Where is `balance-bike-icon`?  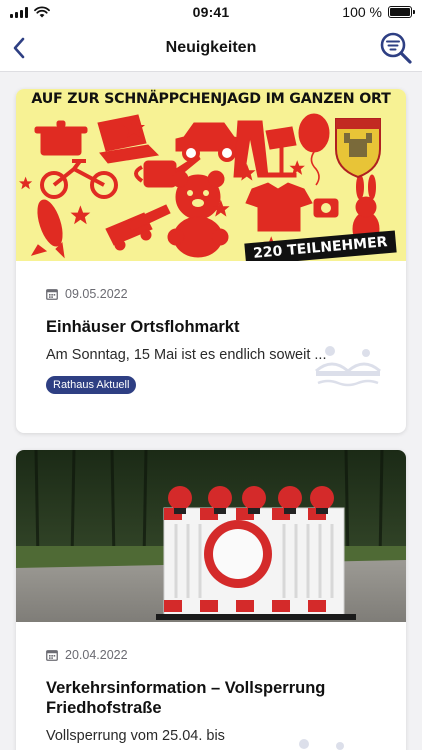 balance-bike-icon is located at coordinates (79, 179).